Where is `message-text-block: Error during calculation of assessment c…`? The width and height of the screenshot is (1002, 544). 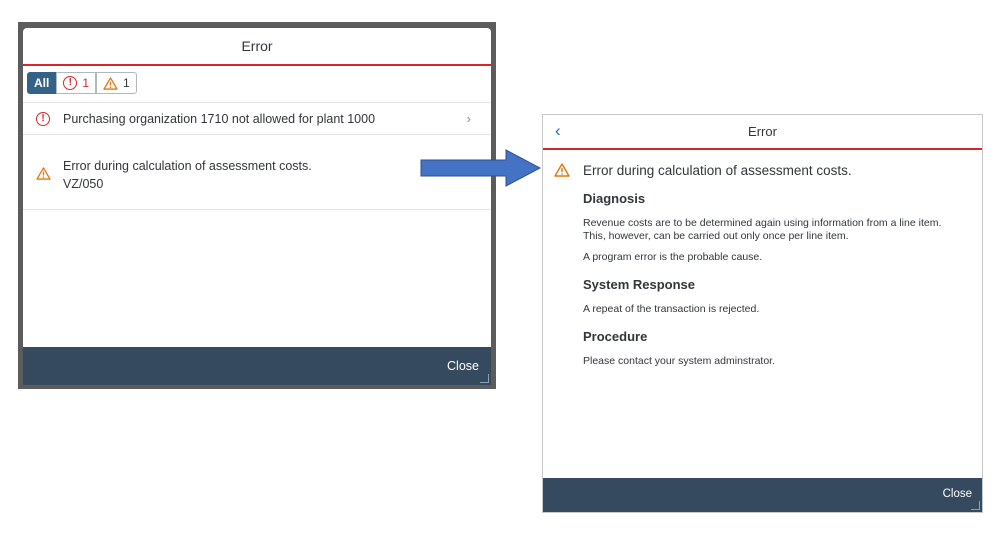
message-text-block: Error during calculation of assessment c… is located at coordinates (187, 164).